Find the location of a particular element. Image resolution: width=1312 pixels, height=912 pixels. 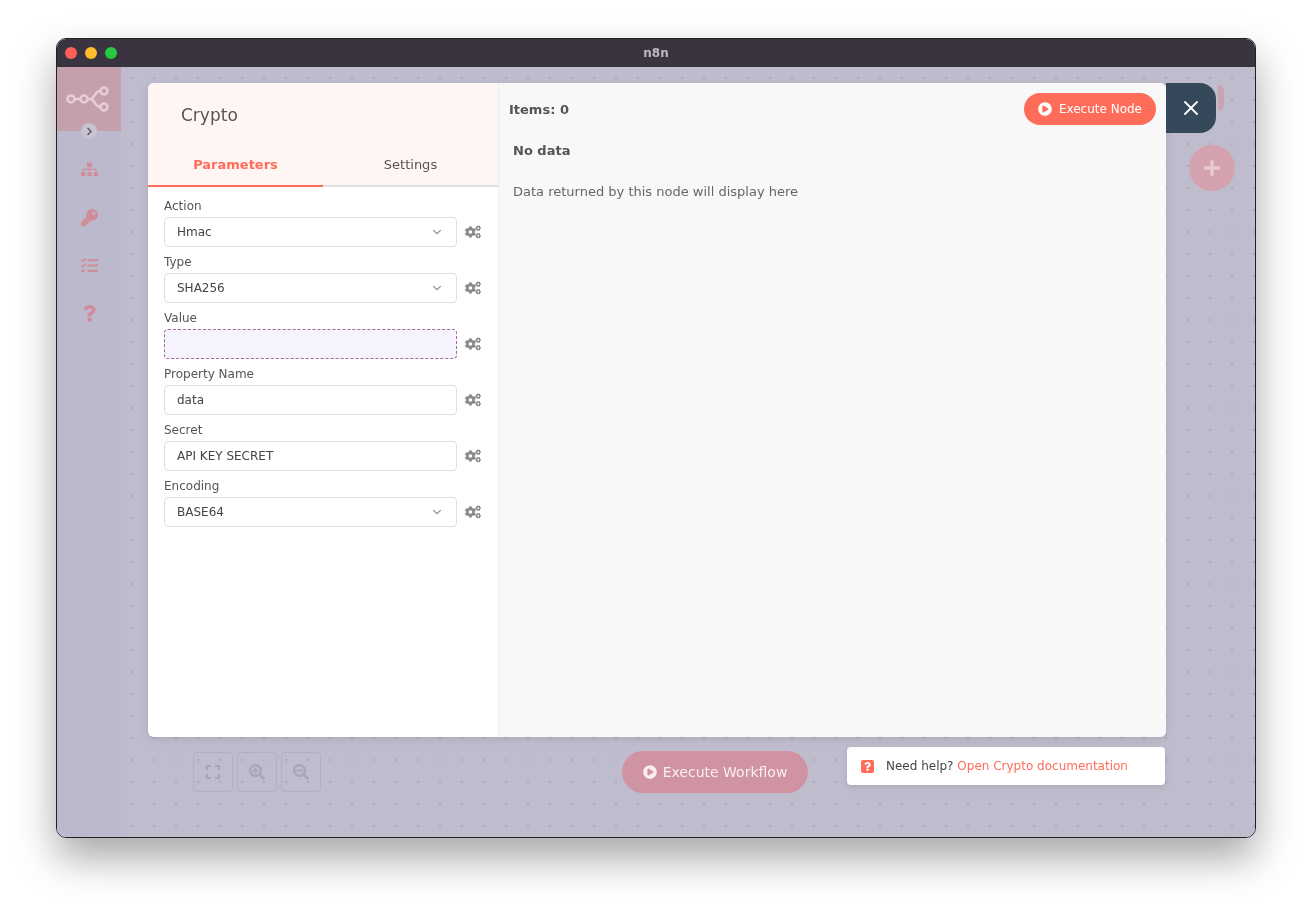

tab: Settings is located at coordinates (410, 165).